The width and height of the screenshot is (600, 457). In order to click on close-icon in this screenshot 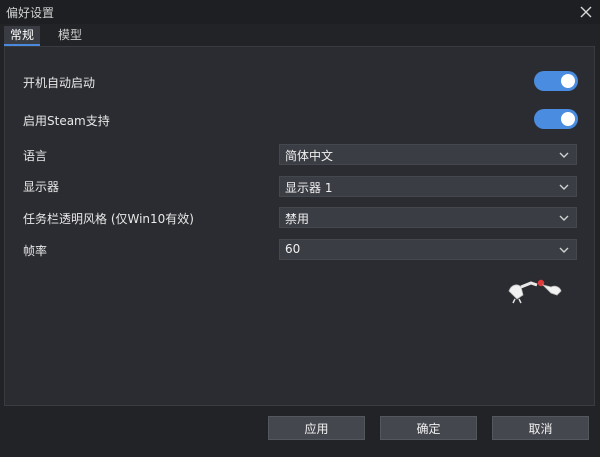, I will do `click(586, 12)`.